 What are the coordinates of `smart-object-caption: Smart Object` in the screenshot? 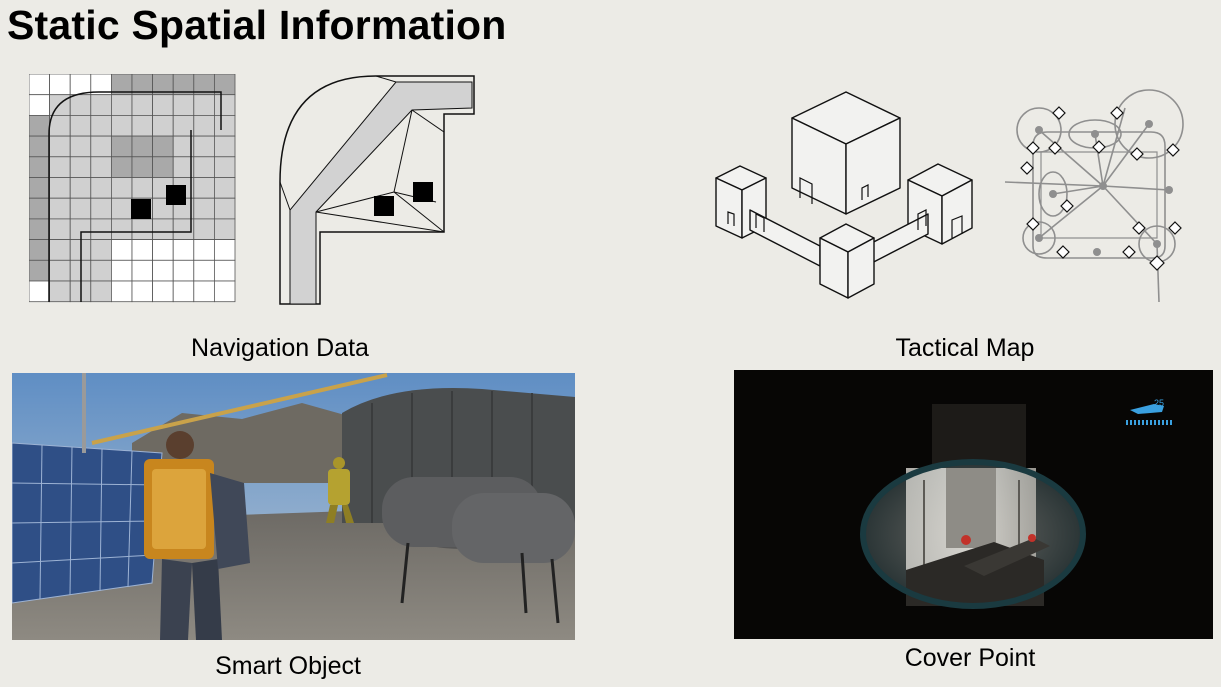 It's located at (288, 666).